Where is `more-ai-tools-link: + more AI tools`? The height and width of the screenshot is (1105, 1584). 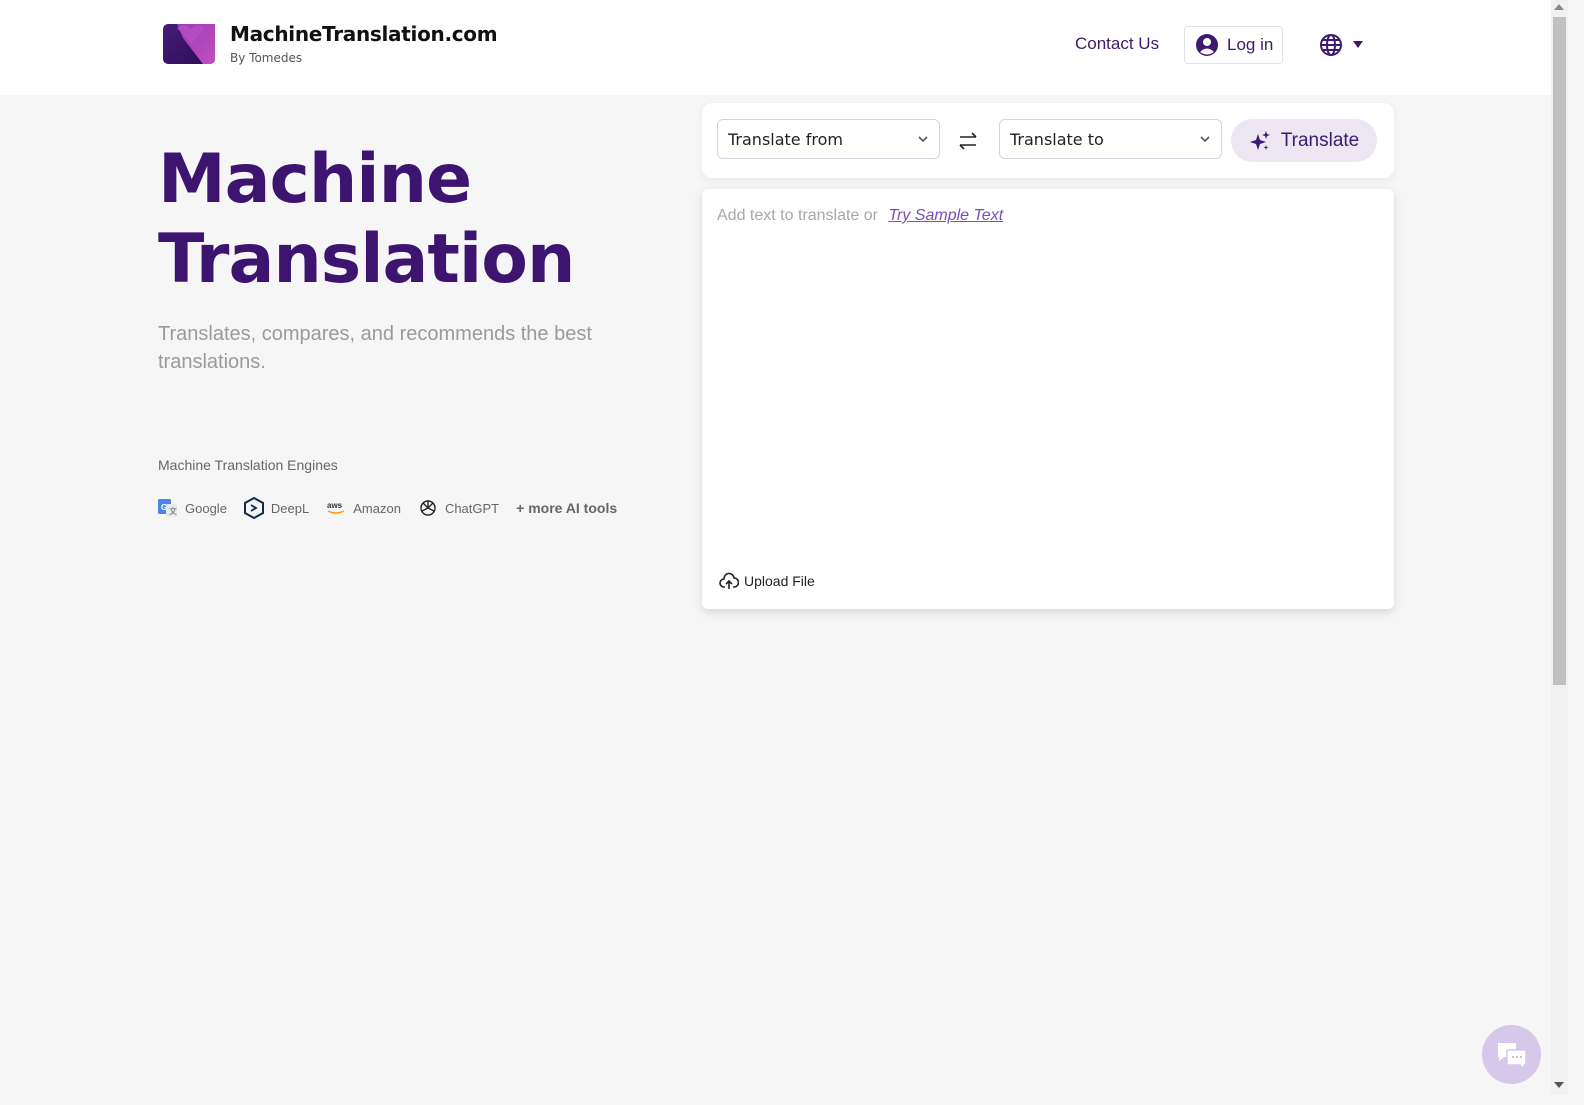
more-ai-tools-link: + more AI tools is located at coordinates (566, 508).